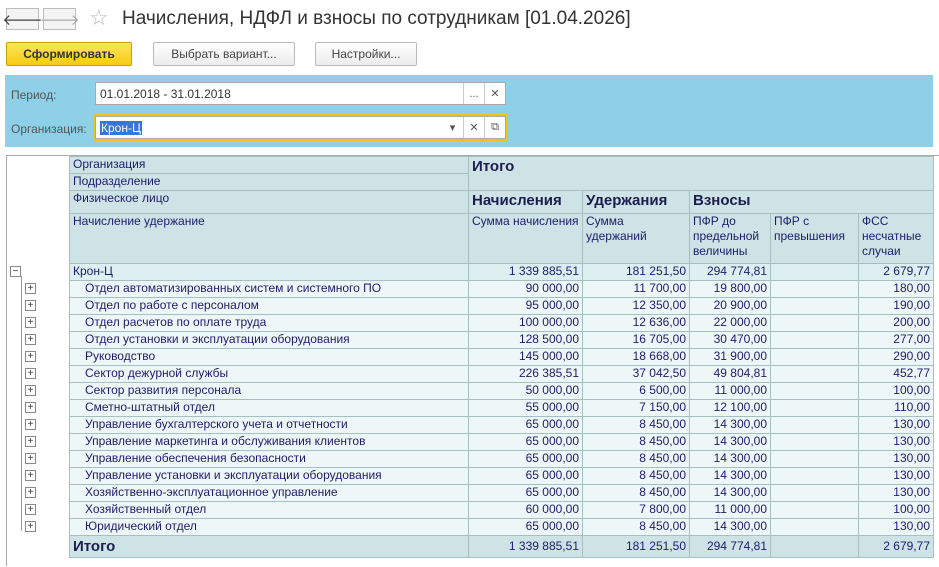 Image resolution: width=939 pixels, height=567 pixels. What do you see at coordinates (525, 238) in the screenshot?
I see `header-c1: Сумма начисления` at bounding box center [525, 238].